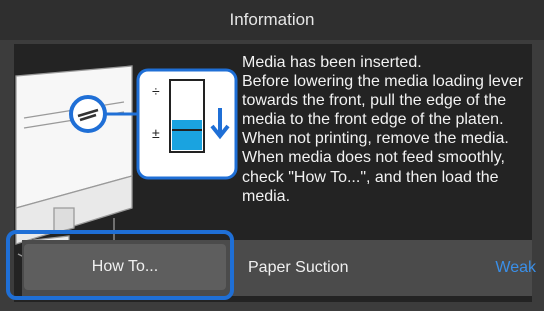 Image resolution: width=544 pixels, height=311 pixels. What do you see at coordinates (272, 20) in the screenshot?
I see `screen-title: Information` at bounding box center [272, 20].